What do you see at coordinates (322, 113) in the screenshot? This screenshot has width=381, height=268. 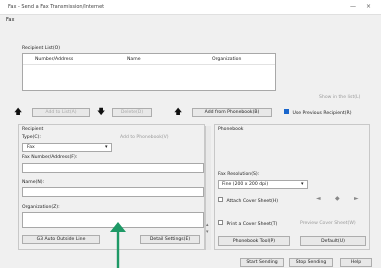 I see `use-previous-label: Use Previous Recipient(R)` at bounding box center [322, 113].